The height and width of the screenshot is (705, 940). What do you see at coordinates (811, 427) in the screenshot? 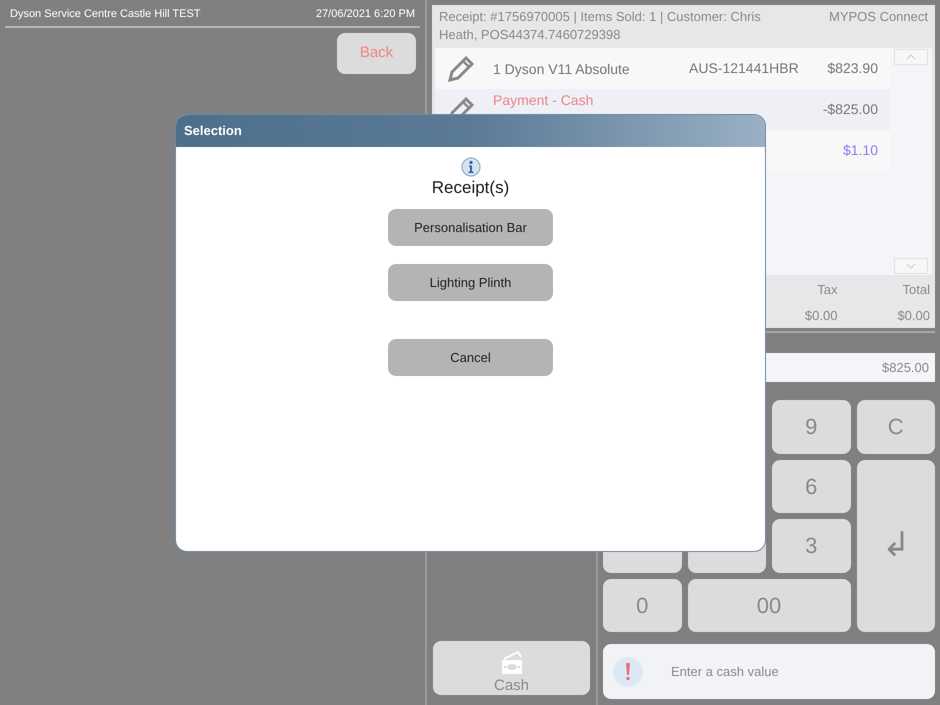
I see `keypad-key: 9` at bounding box center [811, 427].